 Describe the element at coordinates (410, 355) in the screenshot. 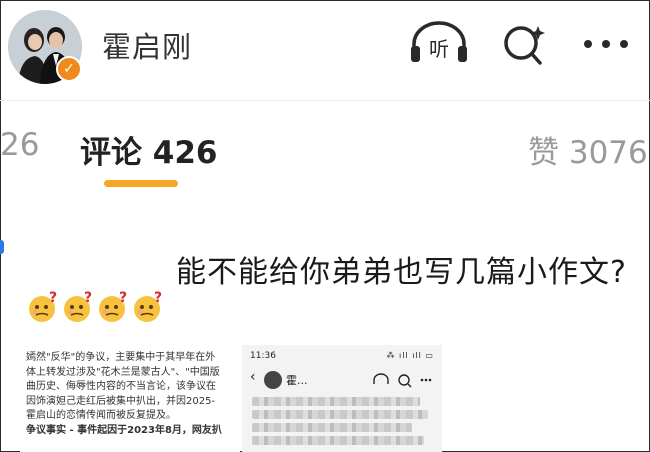

I see `mini-status-icons: ⁂ ıll ıll ▭` at that location.